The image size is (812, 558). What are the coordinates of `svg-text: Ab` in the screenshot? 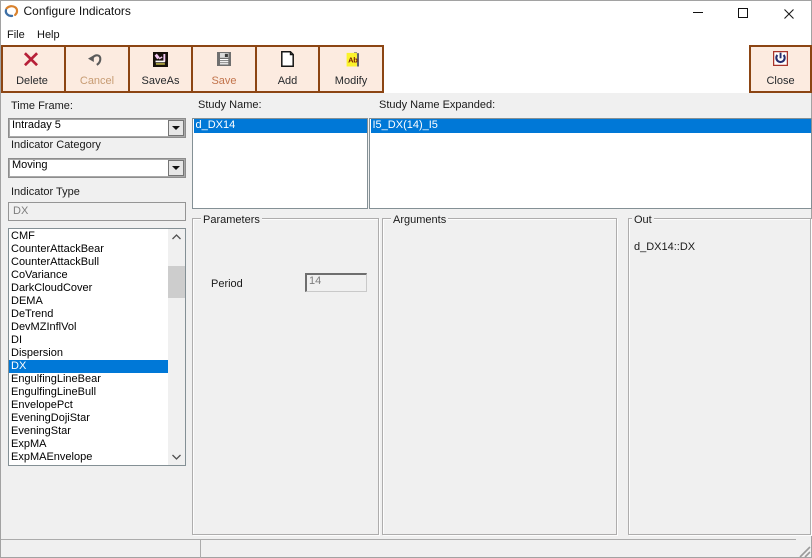 It's located at (353, 59).